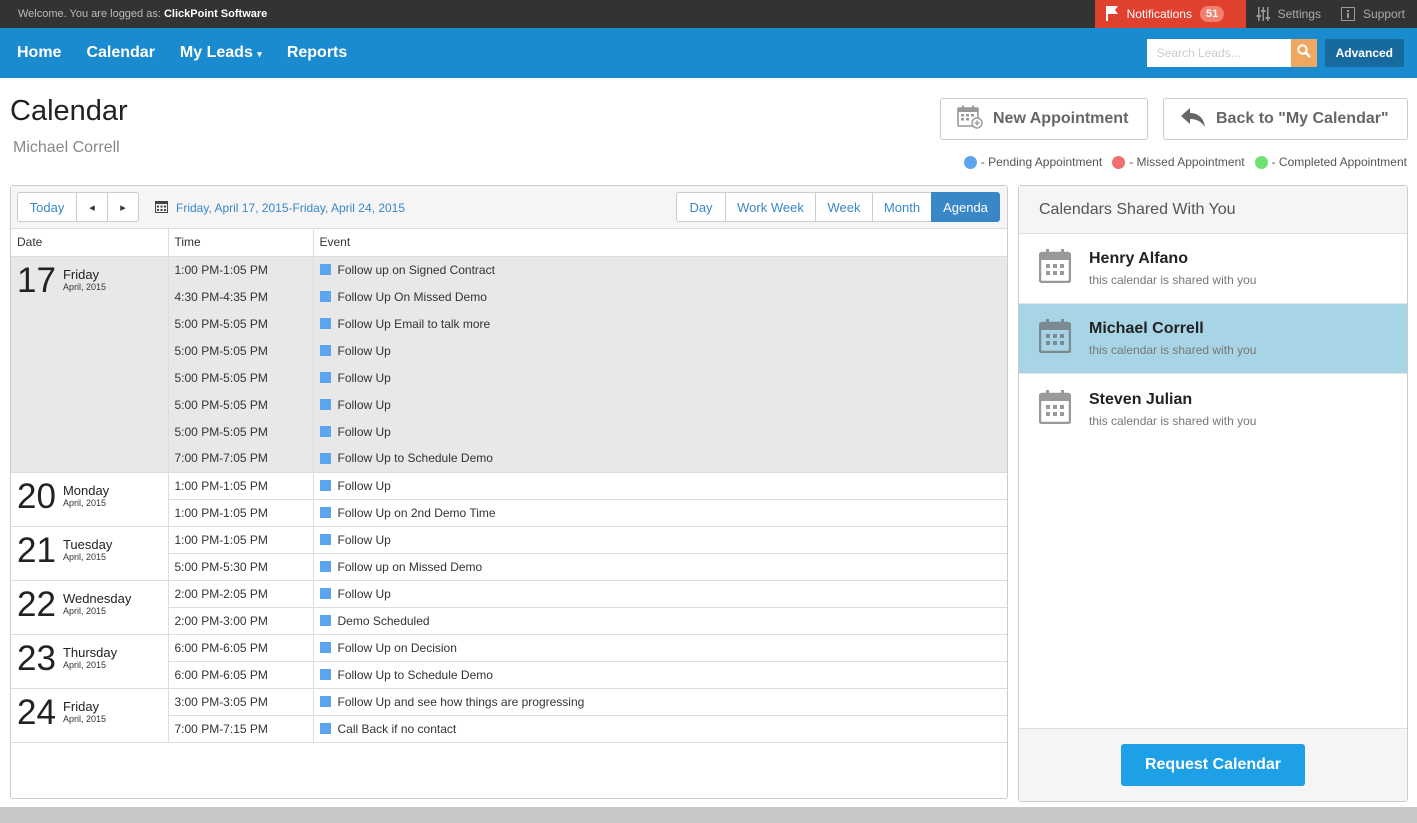 The width and height of the screenshot is (1417, 823). Describe the element at coordinates (47, 207) in the screenshot. I see `today-button: Today` at that location.